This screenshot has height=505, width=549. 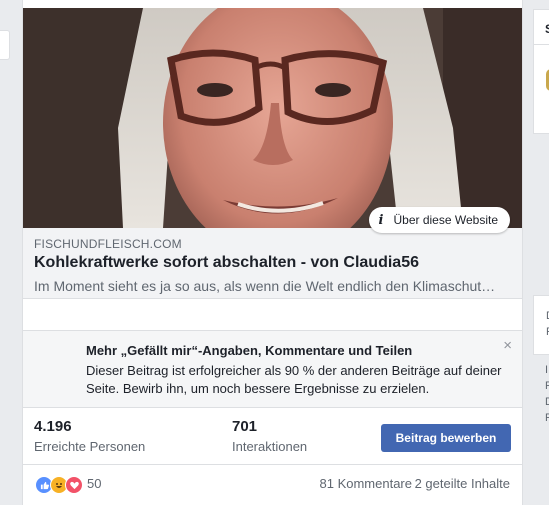 I want to click on about-website-button: i Über diese Website, so click(x=439, y=220).